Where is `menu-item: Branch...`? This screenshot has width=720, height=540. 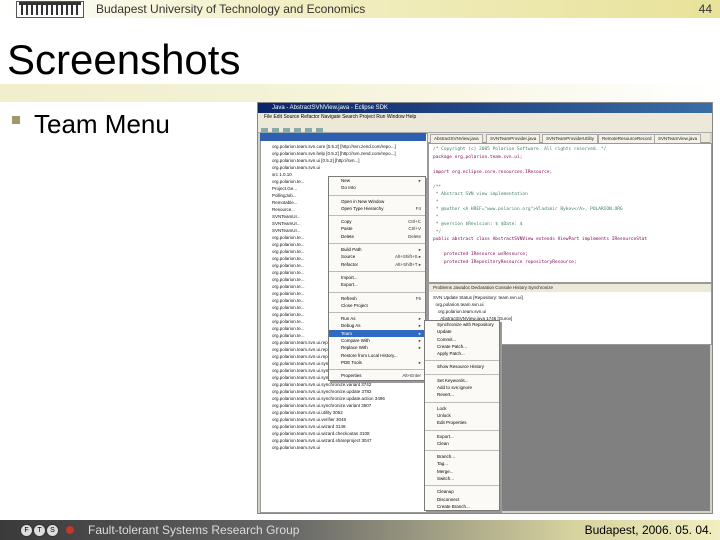 menu-item: Branch... is located at coordinates (462, 456).